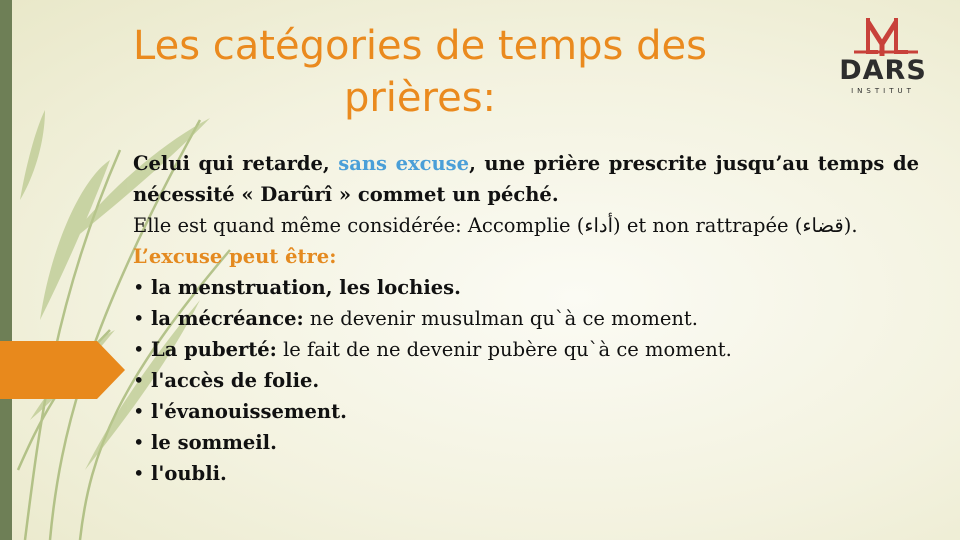  Describe the element at coordinates (883, 70) in the screenshot. I see `logo-word: DARS` at that location.